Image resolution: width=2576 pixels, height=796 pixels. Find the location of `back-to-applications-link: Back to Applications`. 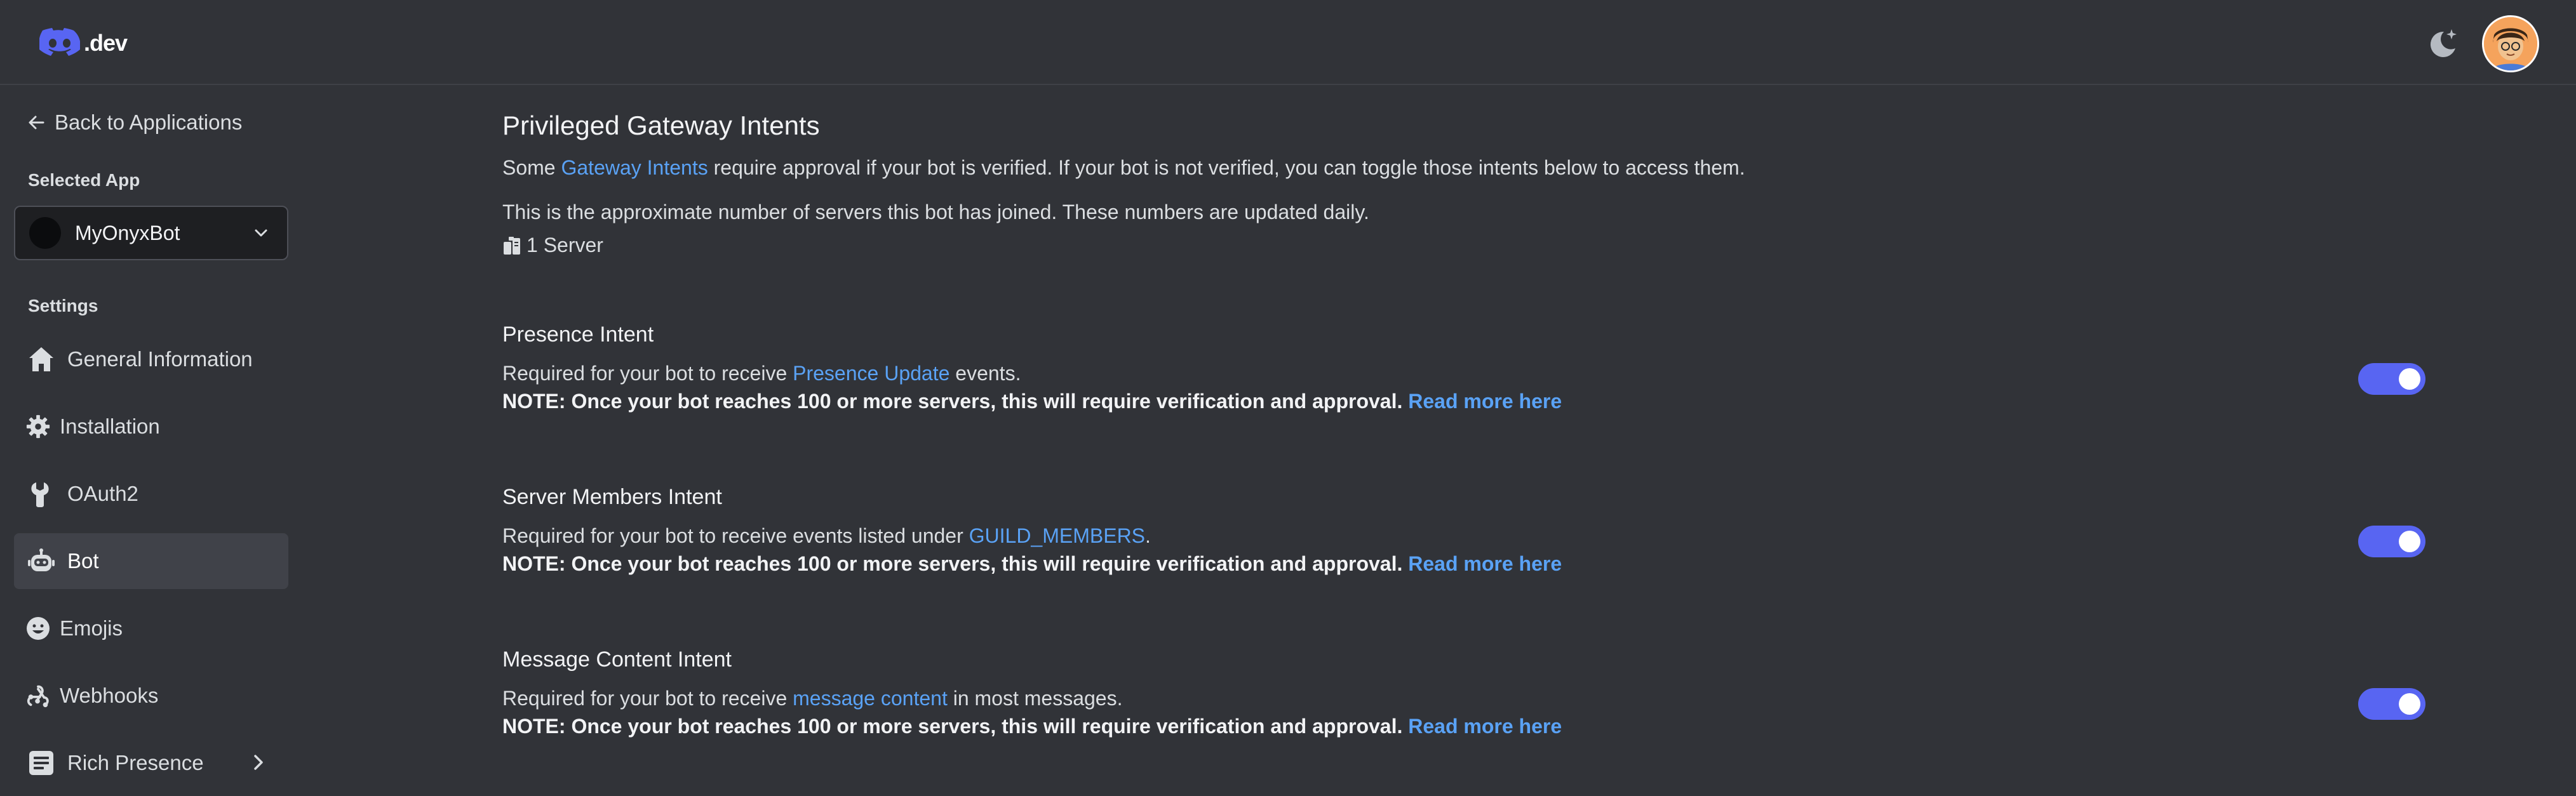

back-to-applications-link: Back to Applications is located at coordinates (134, 122).